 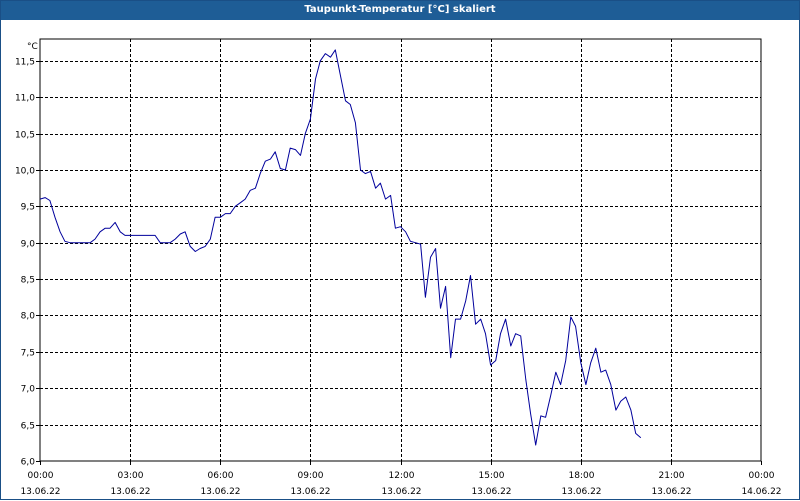 I want to click on y-tick-label: 10,0, so click(x=25, y=172).